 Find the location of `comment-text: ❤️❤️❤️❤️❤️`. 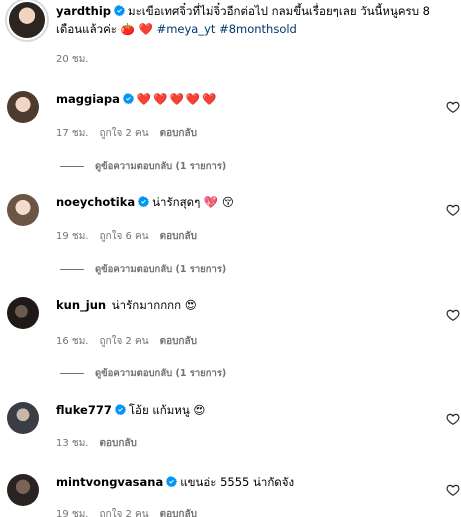

comment-text: ❤️❤️❤️❤️❤️ is located at coordinates (177, 99).